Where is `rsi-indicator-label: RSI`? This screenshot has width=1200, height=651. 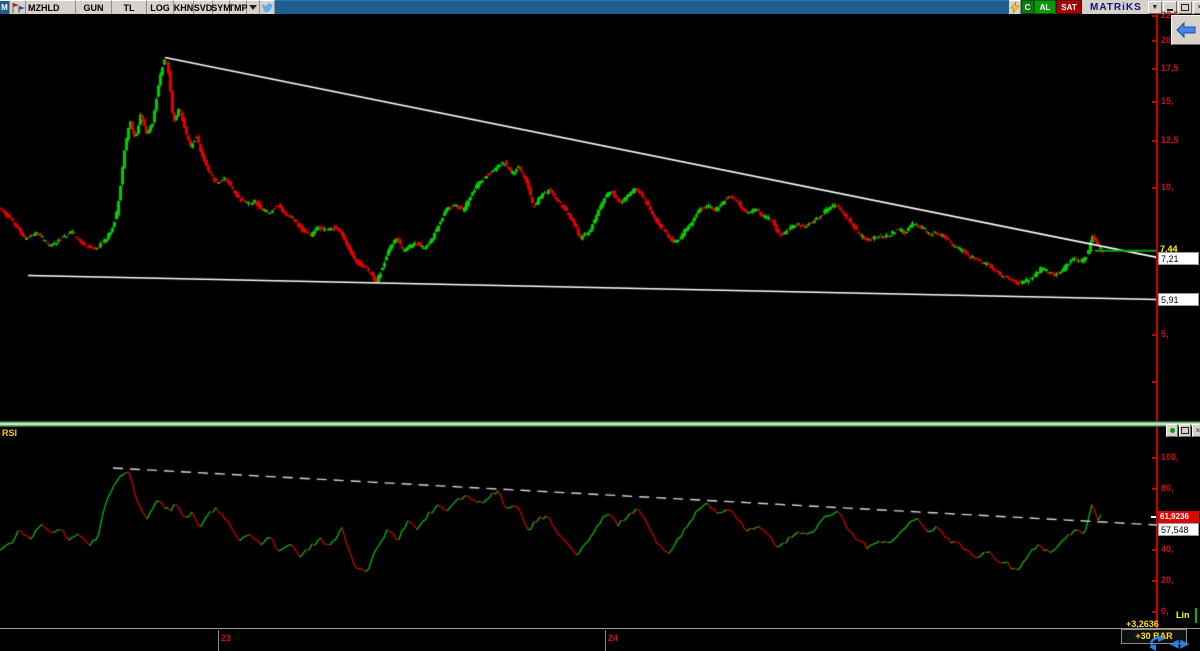 rsi-indicator-label: RSI is located at coordinates (10, 433).